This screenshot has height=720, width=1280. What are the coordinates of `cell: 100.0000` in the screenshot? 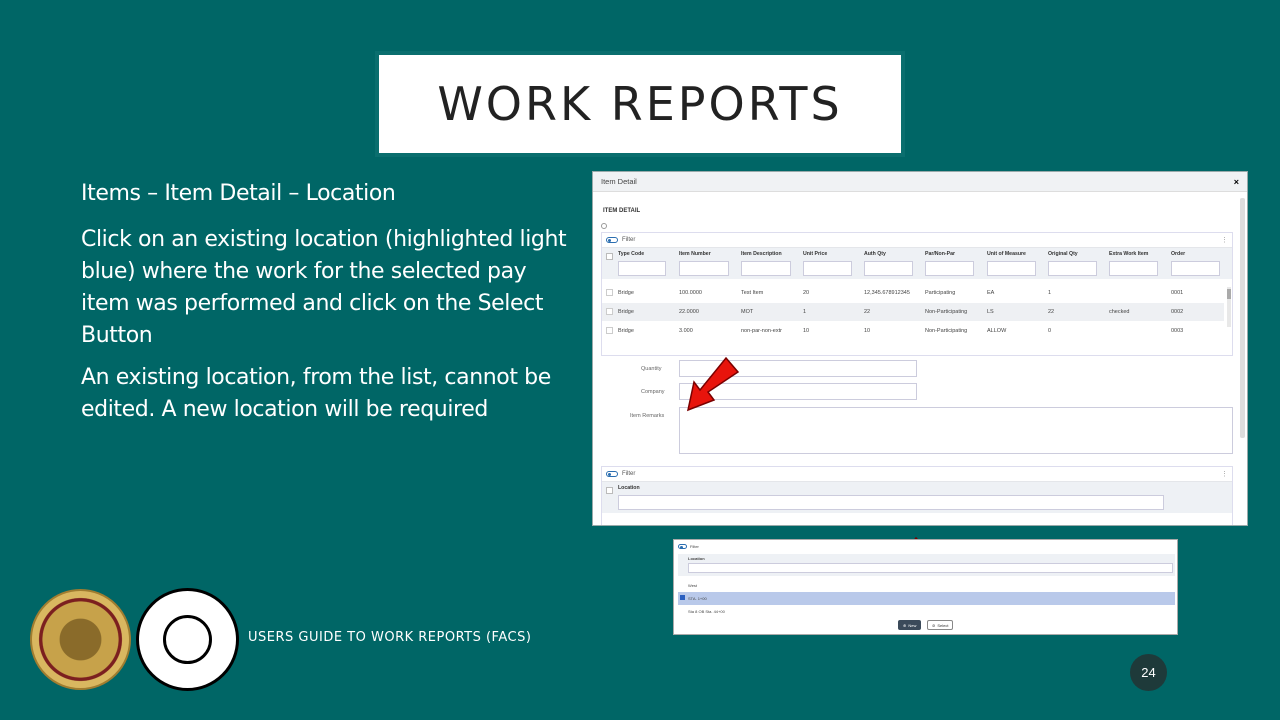 It's located at (690, 293).